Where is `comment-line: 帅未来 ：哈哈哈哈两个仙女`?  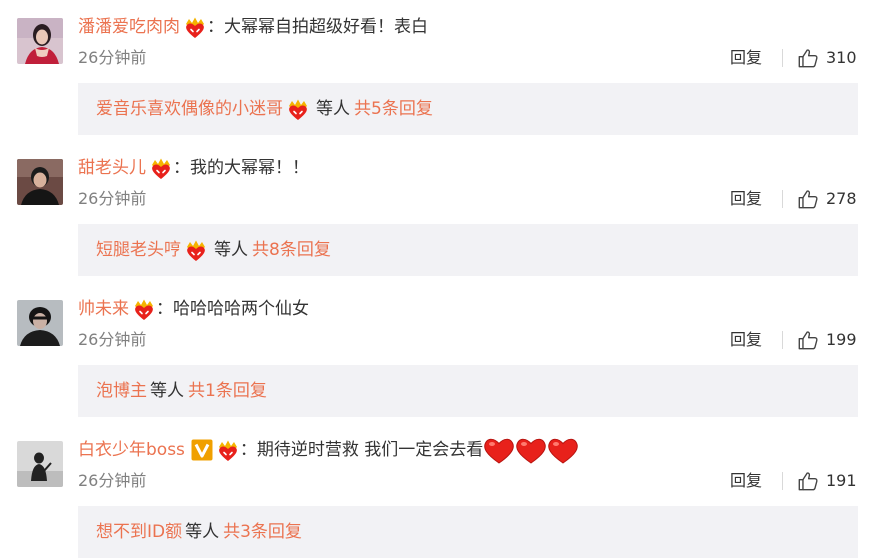 comment-line: 帅未来 ：哈哈哈哈两个仙女 is located at coordinates (193, 309).